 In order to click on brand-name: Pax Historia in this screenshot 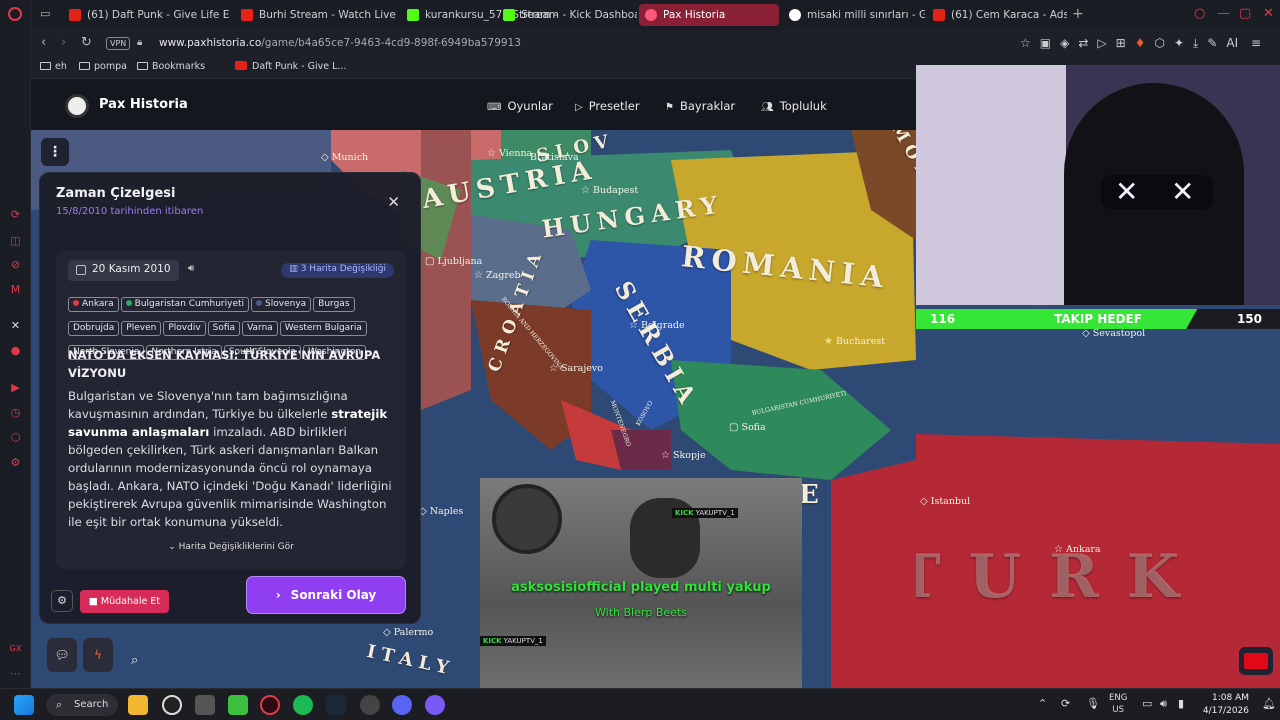, I will do `click(143, 104)`.